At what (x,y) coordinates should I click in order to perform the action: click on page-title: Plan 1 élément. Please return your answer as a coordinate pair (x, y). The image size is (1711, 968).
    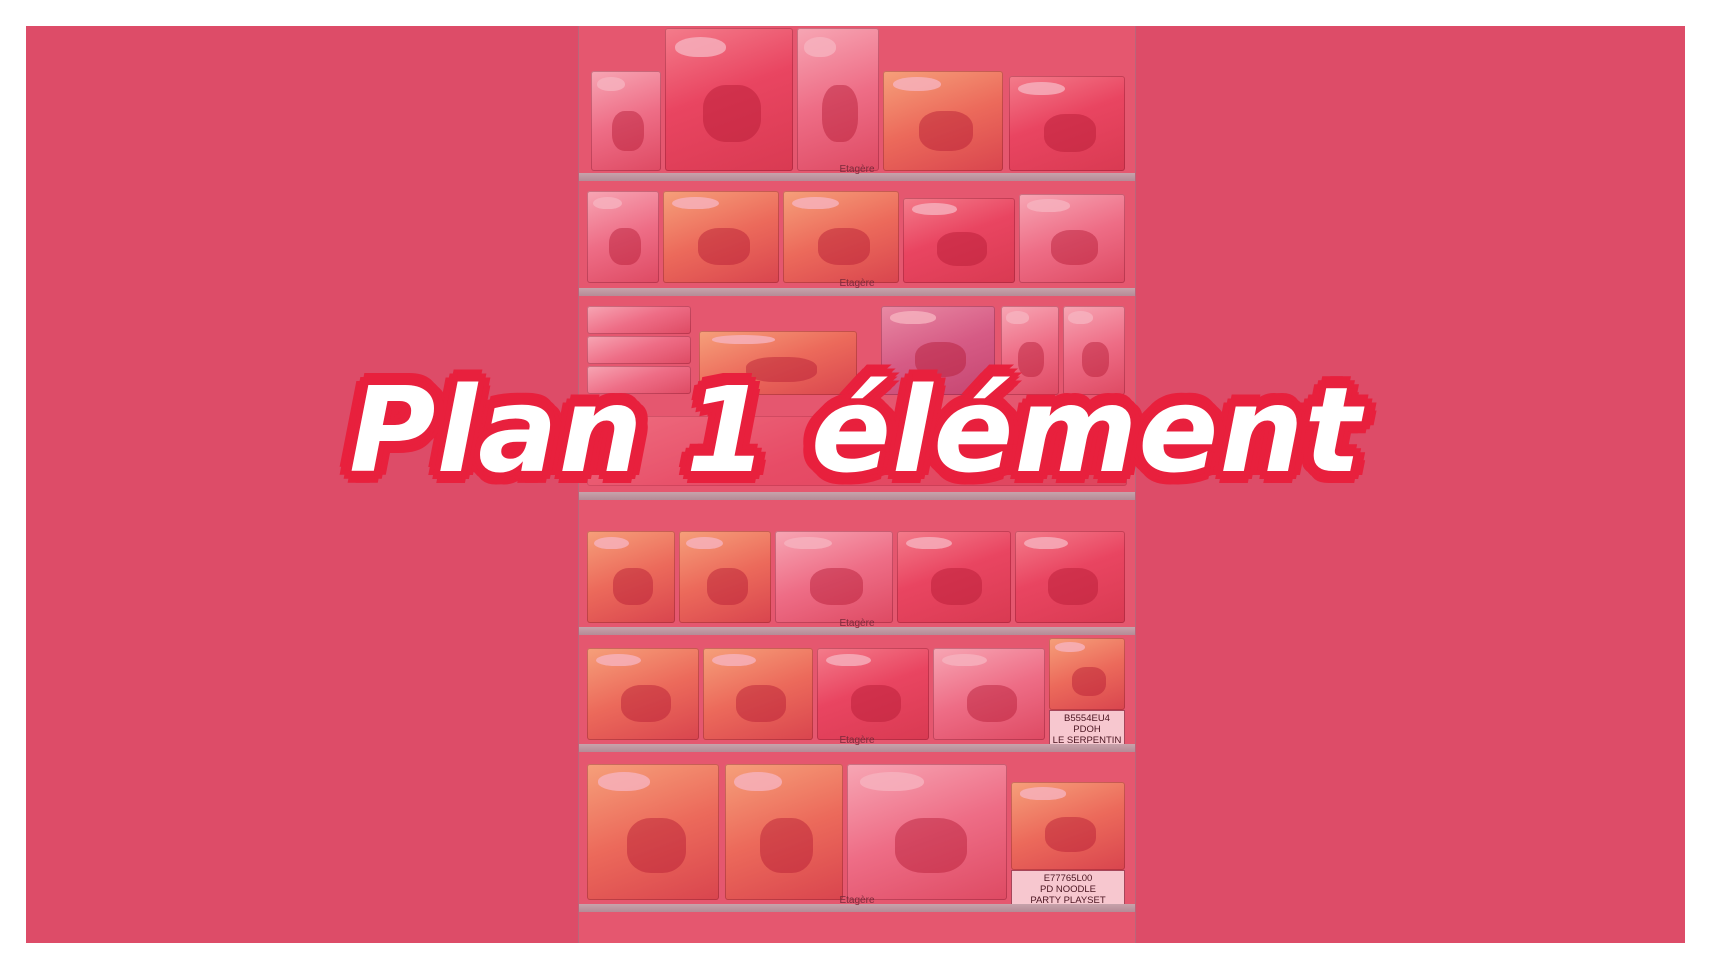
    Looking at the image, I should click on (855, 430).